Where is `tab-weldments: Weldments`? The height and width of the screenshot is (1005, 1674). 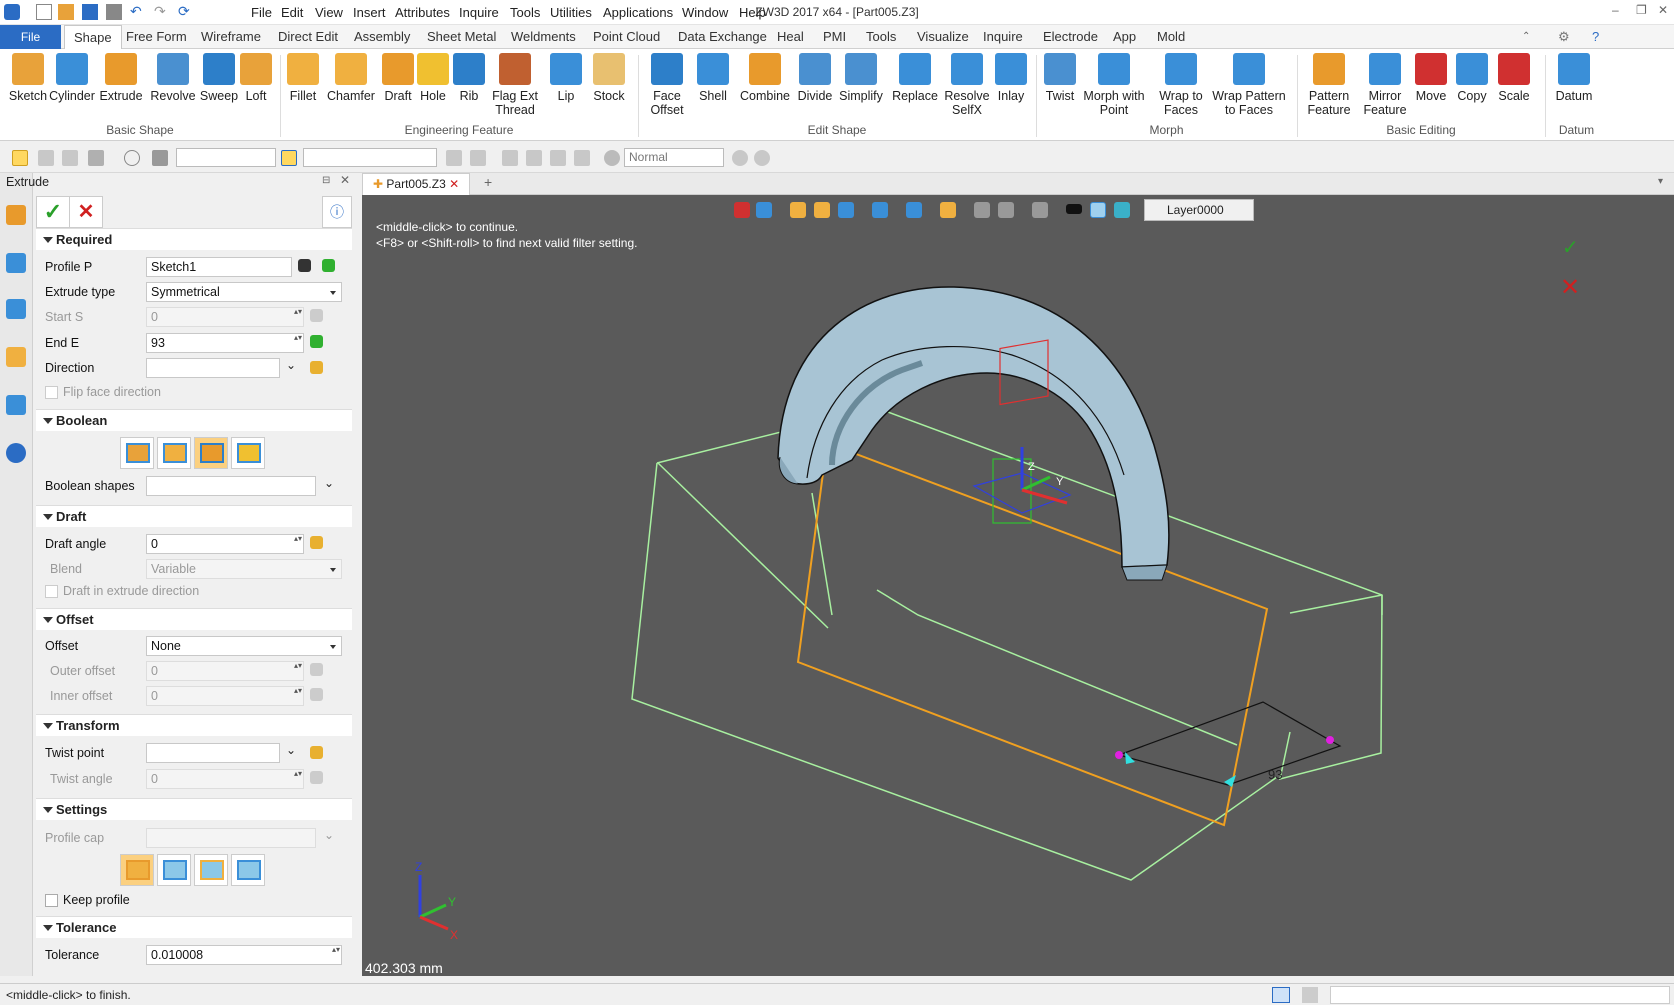 tab-weldments: Weldments is located at coordinates (543, 37).